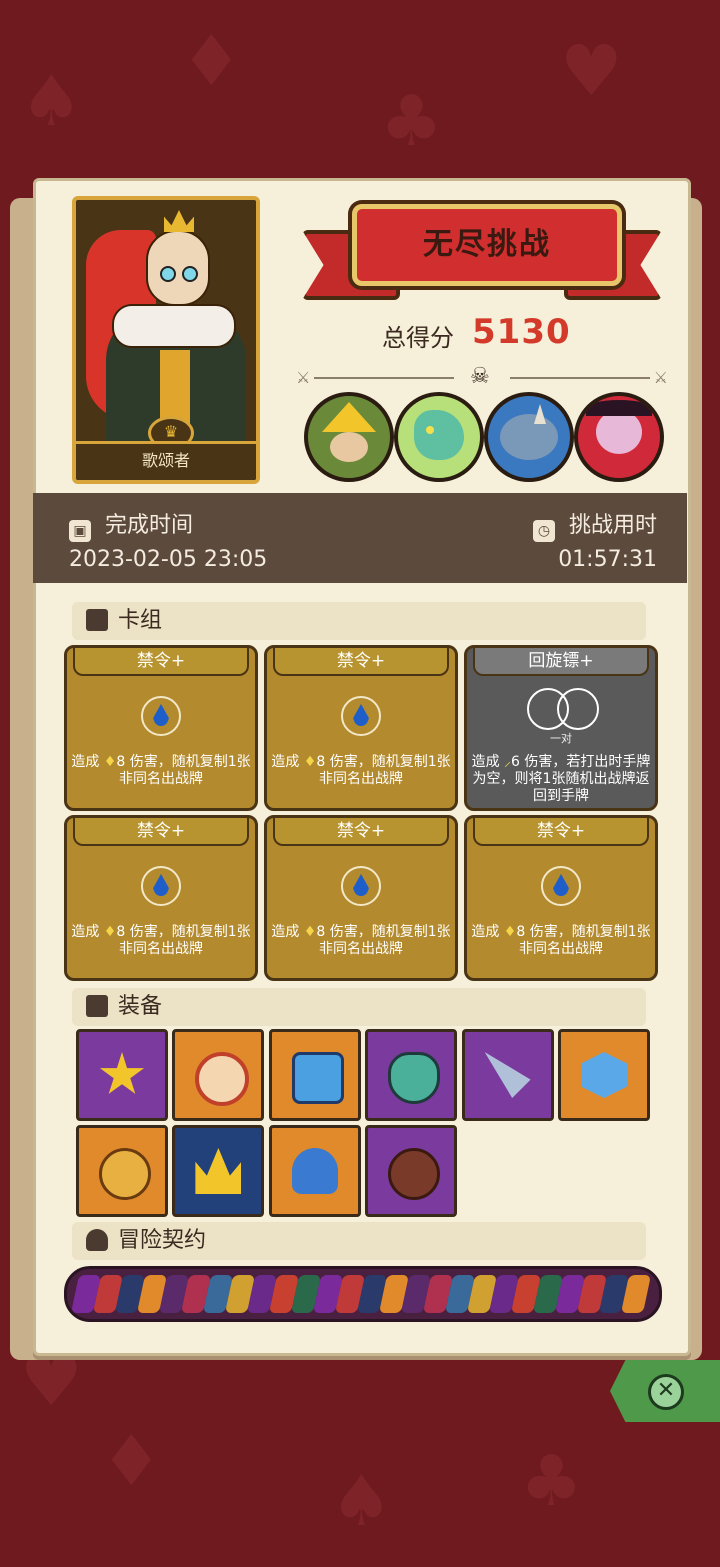 This screenshot has width=720, height=1567. I want to click on page-title: 无尽挑战, so click(487, 245).